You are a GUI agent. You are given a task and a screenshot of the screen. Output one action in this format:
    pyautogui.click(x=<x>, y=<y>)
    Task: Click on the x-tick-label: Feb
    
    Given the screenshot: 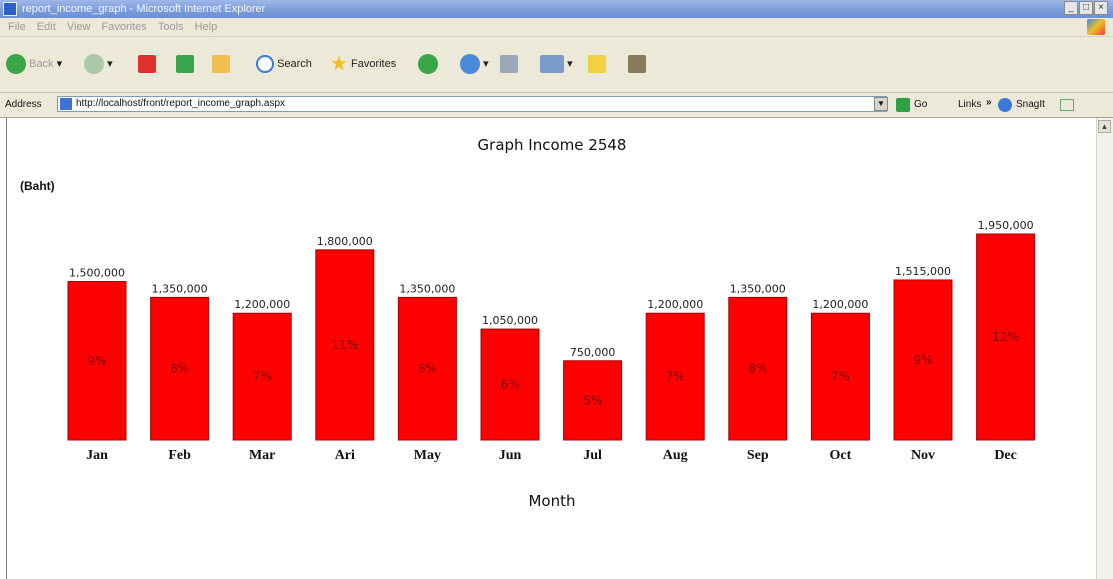 What is the action you would take?
    pyautogui.click(x=179, y=455)
    